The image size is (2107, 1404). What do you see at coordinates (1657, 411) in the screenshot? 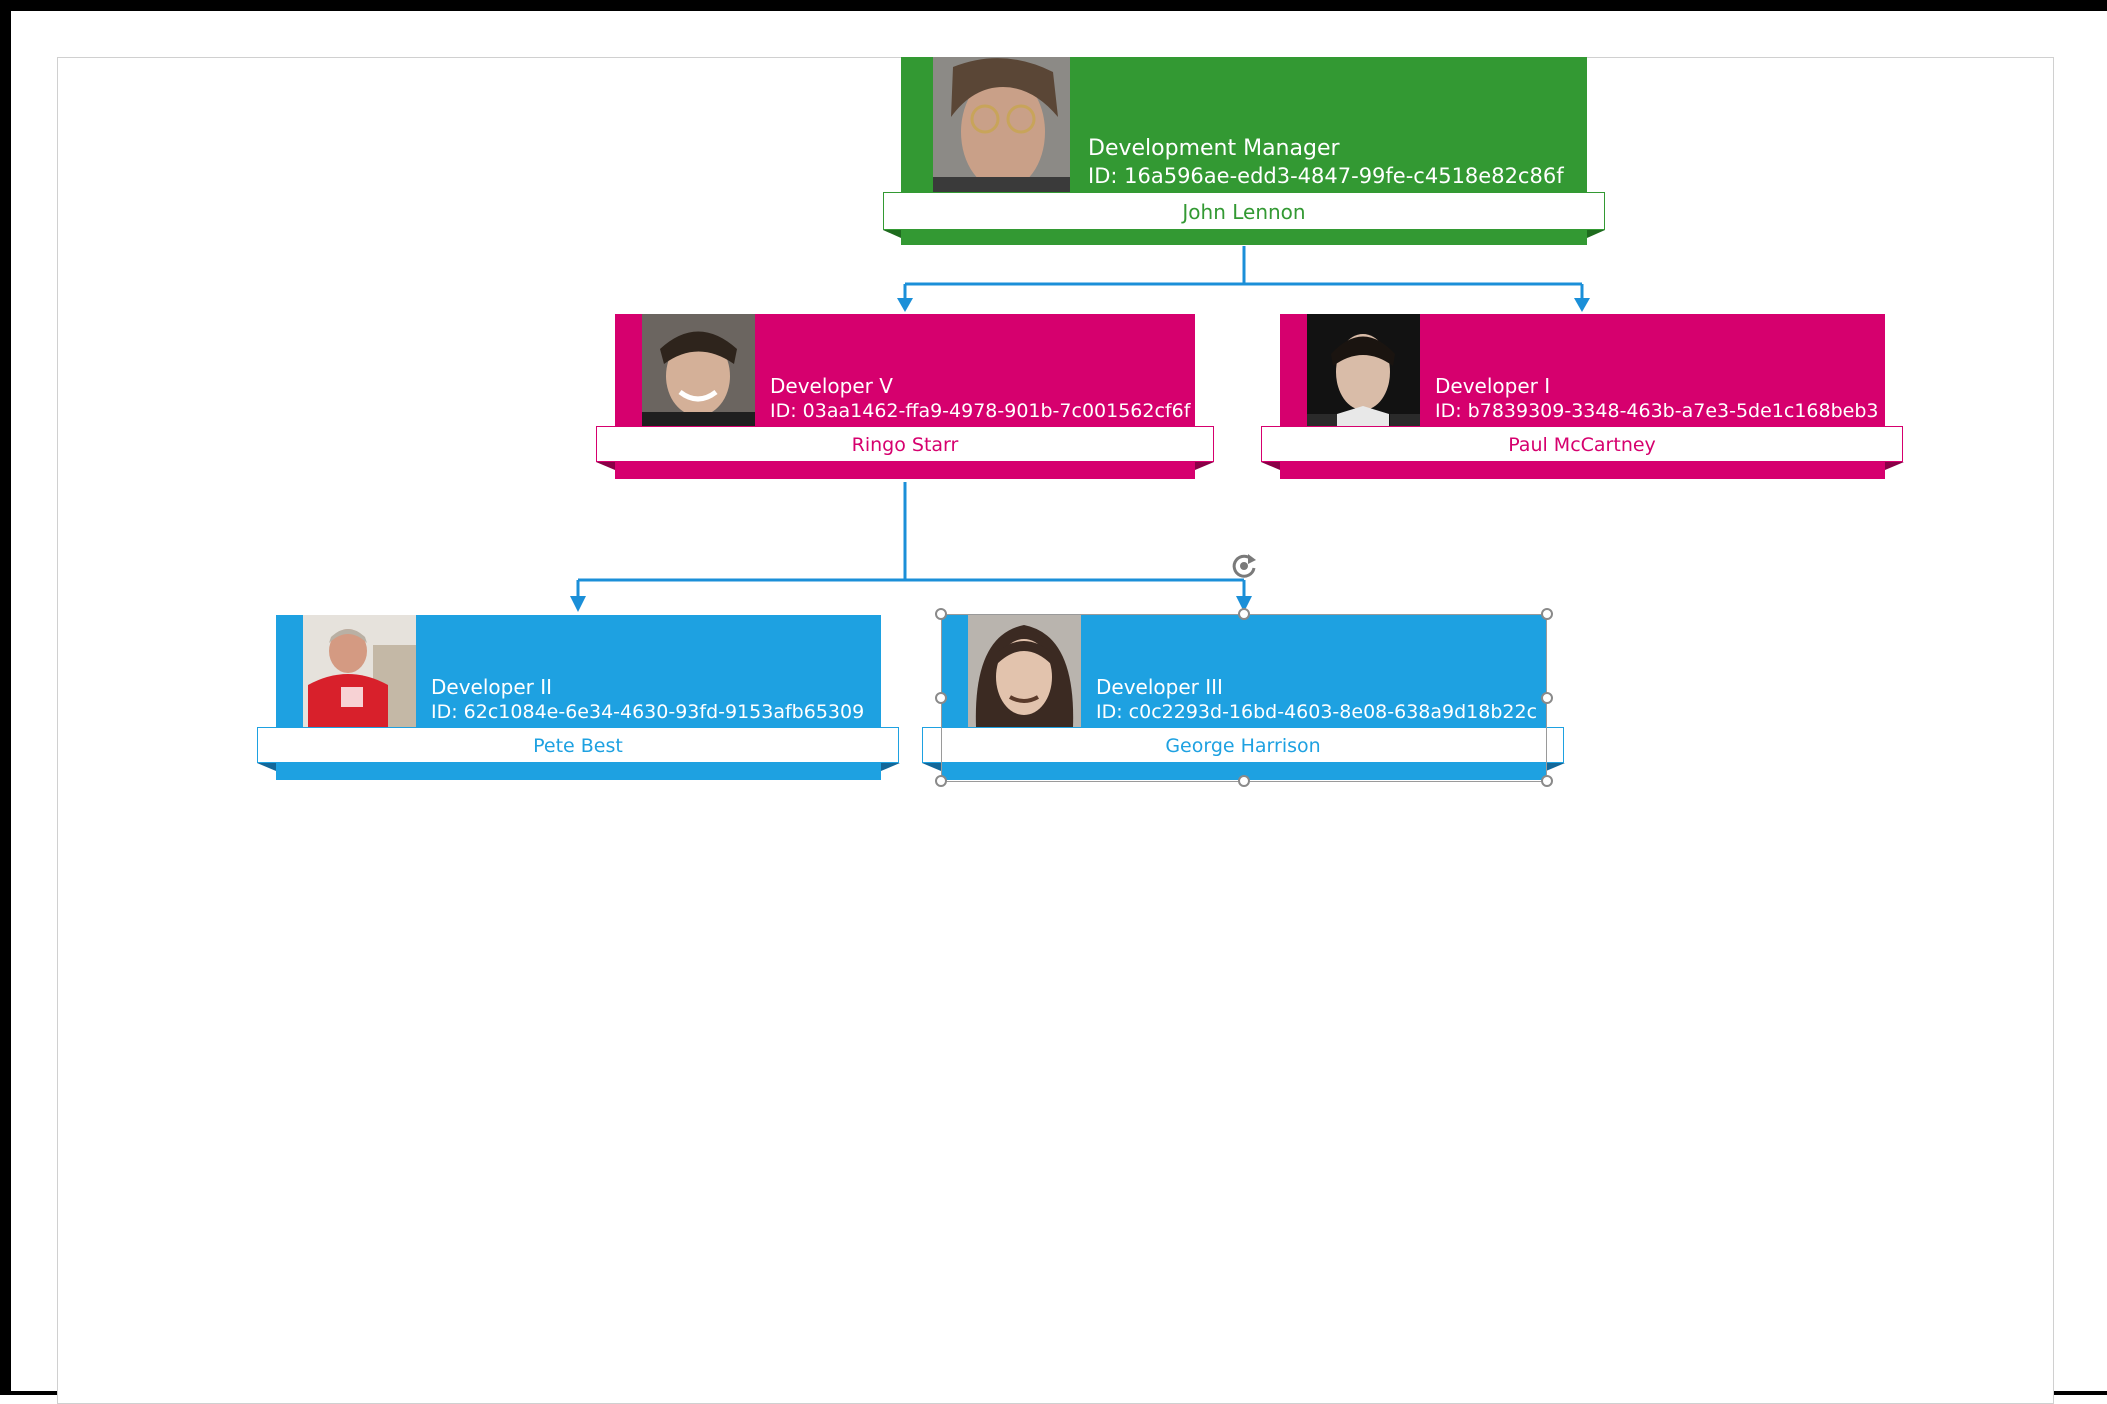
I see `node-id: ID: b7839309-3348-463b-a7e3-5de1c168beb3` at bounding box center [1657, 411].